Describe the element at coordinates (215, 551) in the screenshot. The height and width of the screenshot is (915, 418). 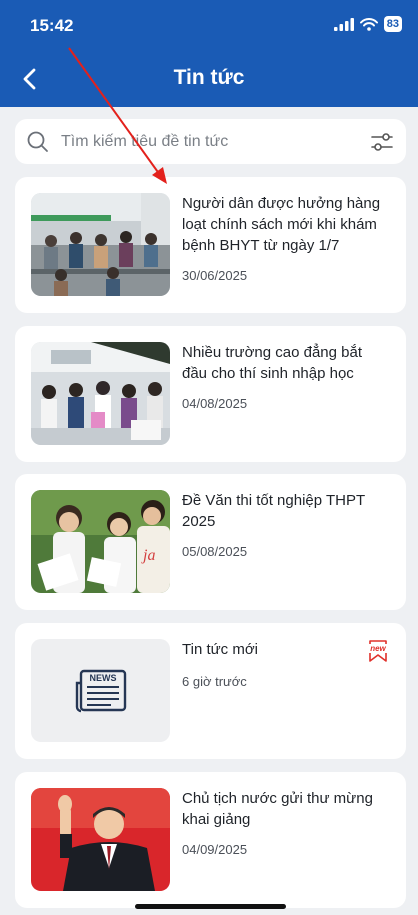
I see `news-date: 05/08/2025` at that location.